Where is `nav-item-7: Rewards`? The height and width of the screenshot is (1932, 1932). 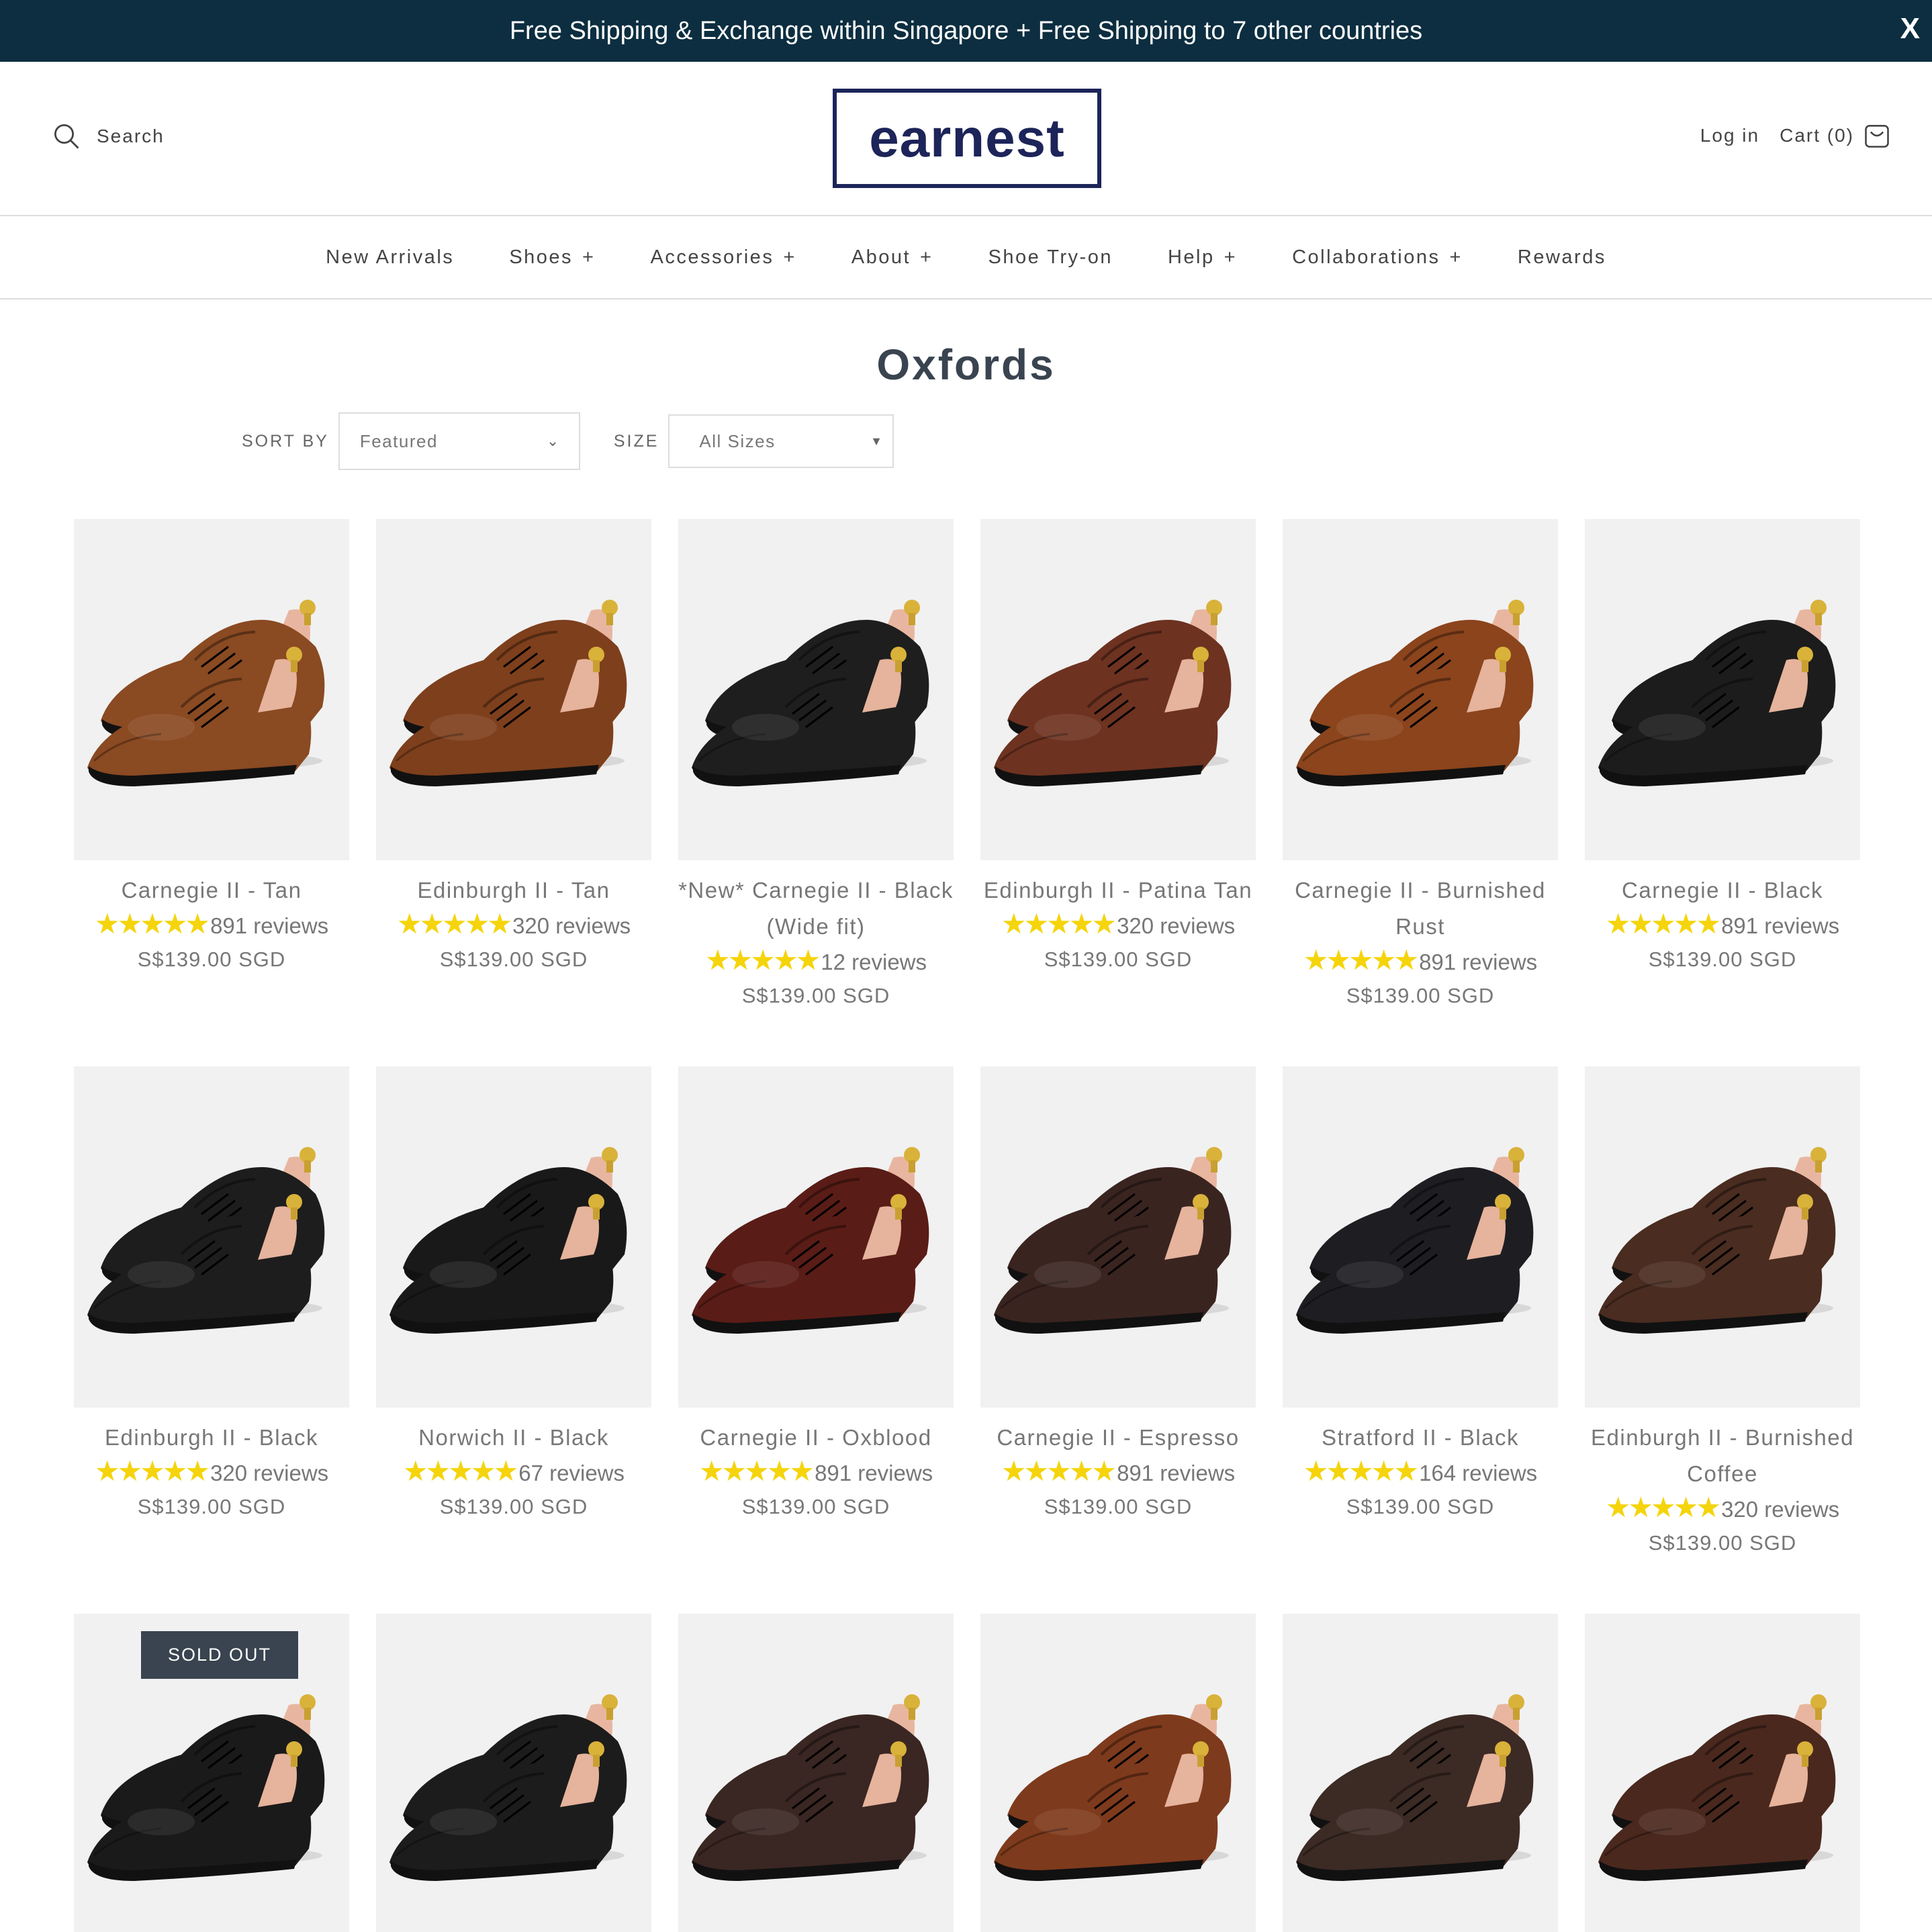 nav-item-7: Rewards is located at coordinates (1562, 257).